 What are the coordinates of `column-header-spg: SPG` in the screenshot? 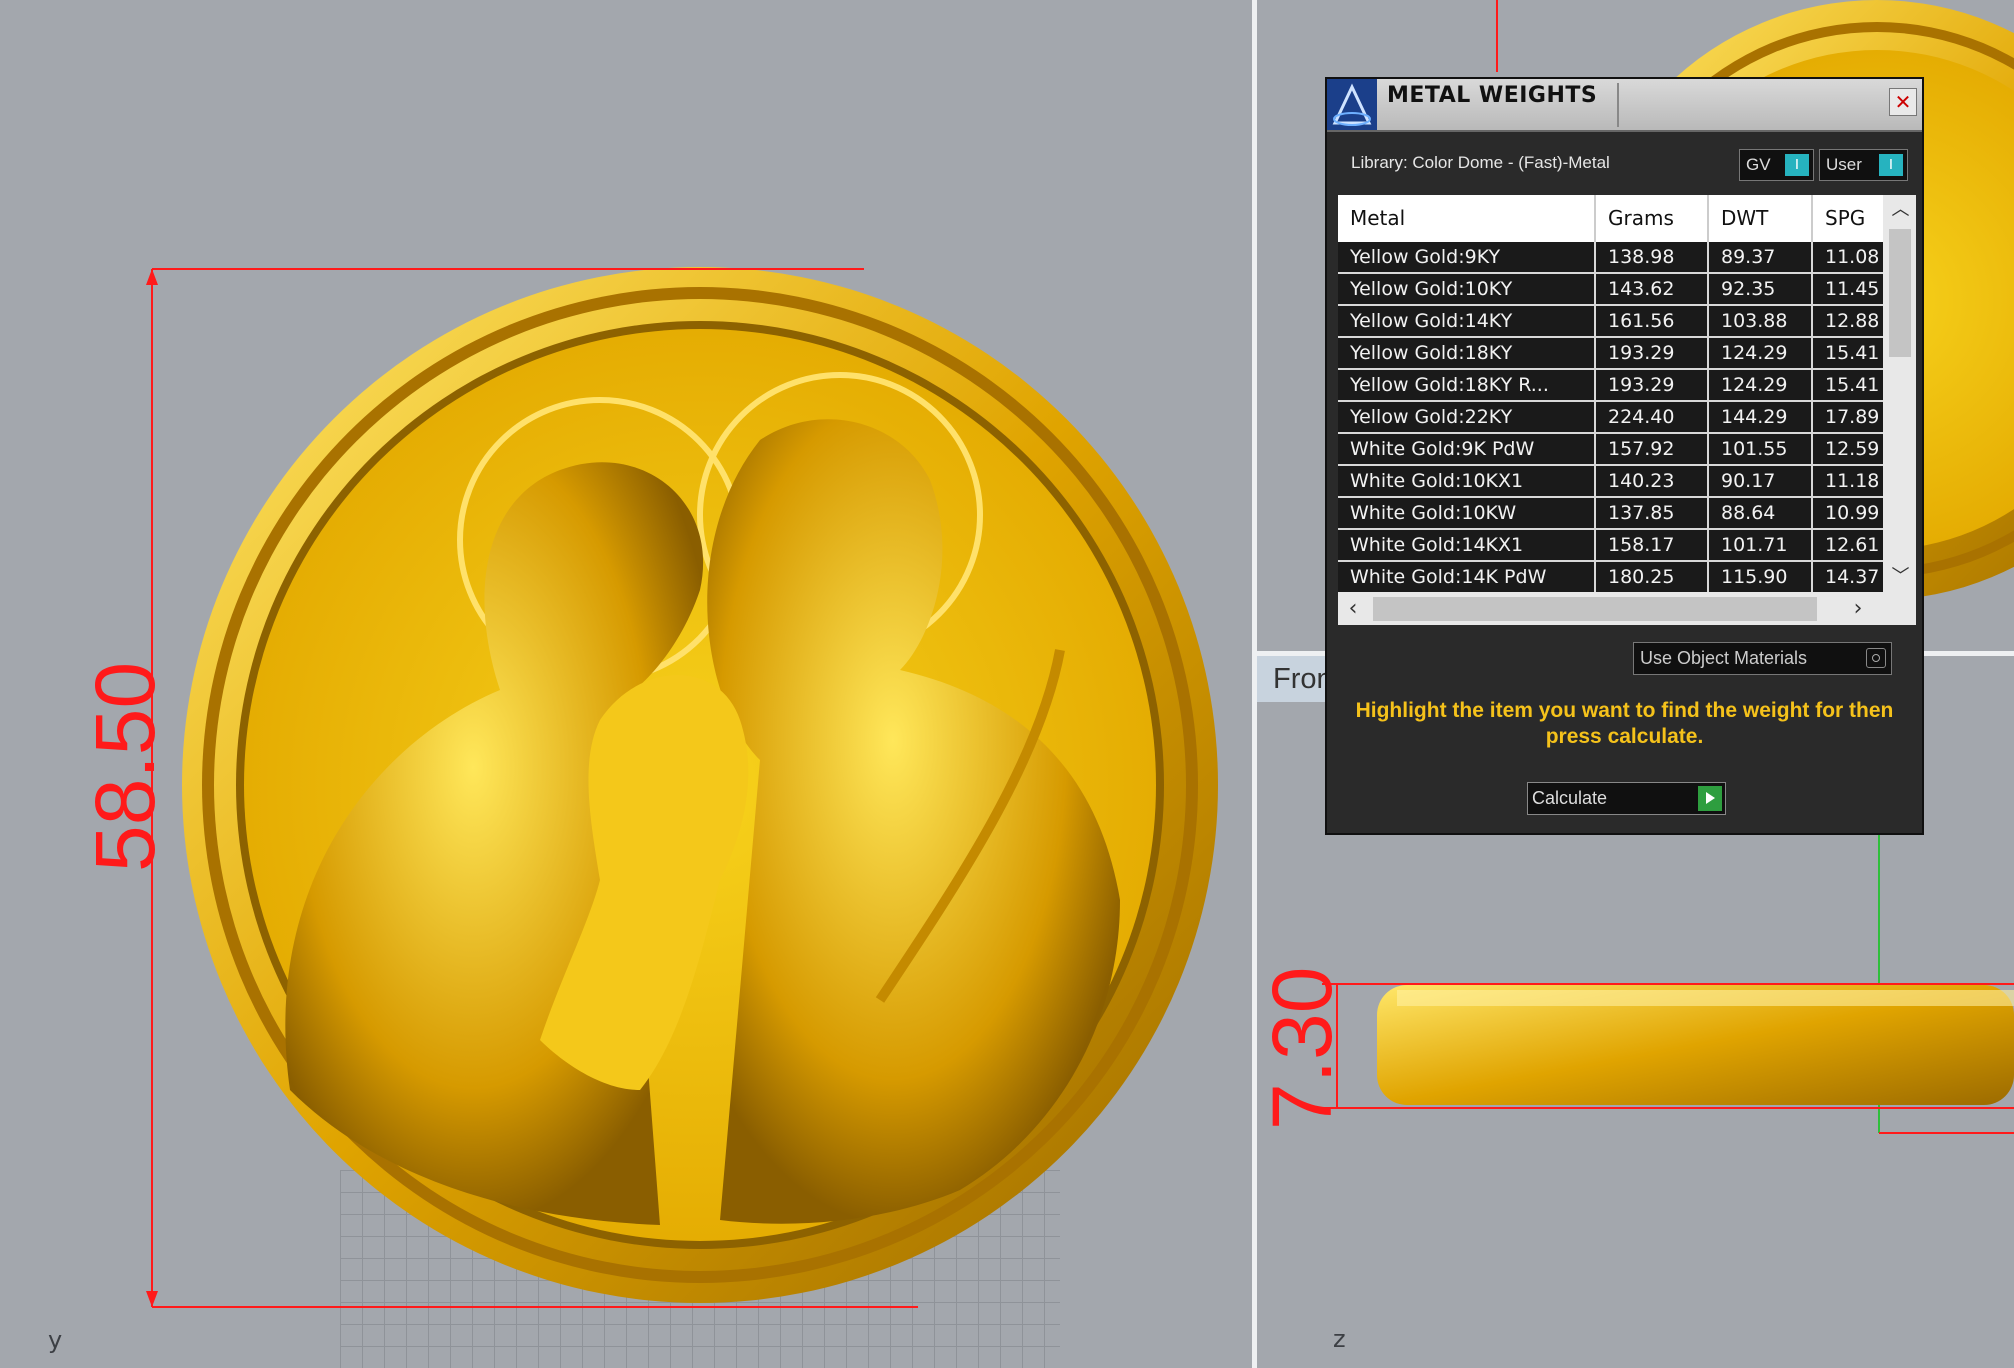 It's located at (1848, 218).